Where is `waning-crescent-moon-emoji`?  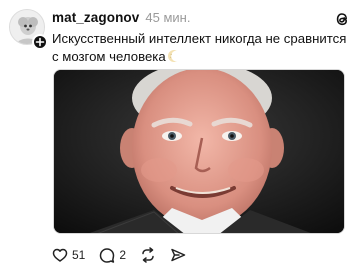
waning-crescent-moon-emoji is located at coordinates (174, 58).